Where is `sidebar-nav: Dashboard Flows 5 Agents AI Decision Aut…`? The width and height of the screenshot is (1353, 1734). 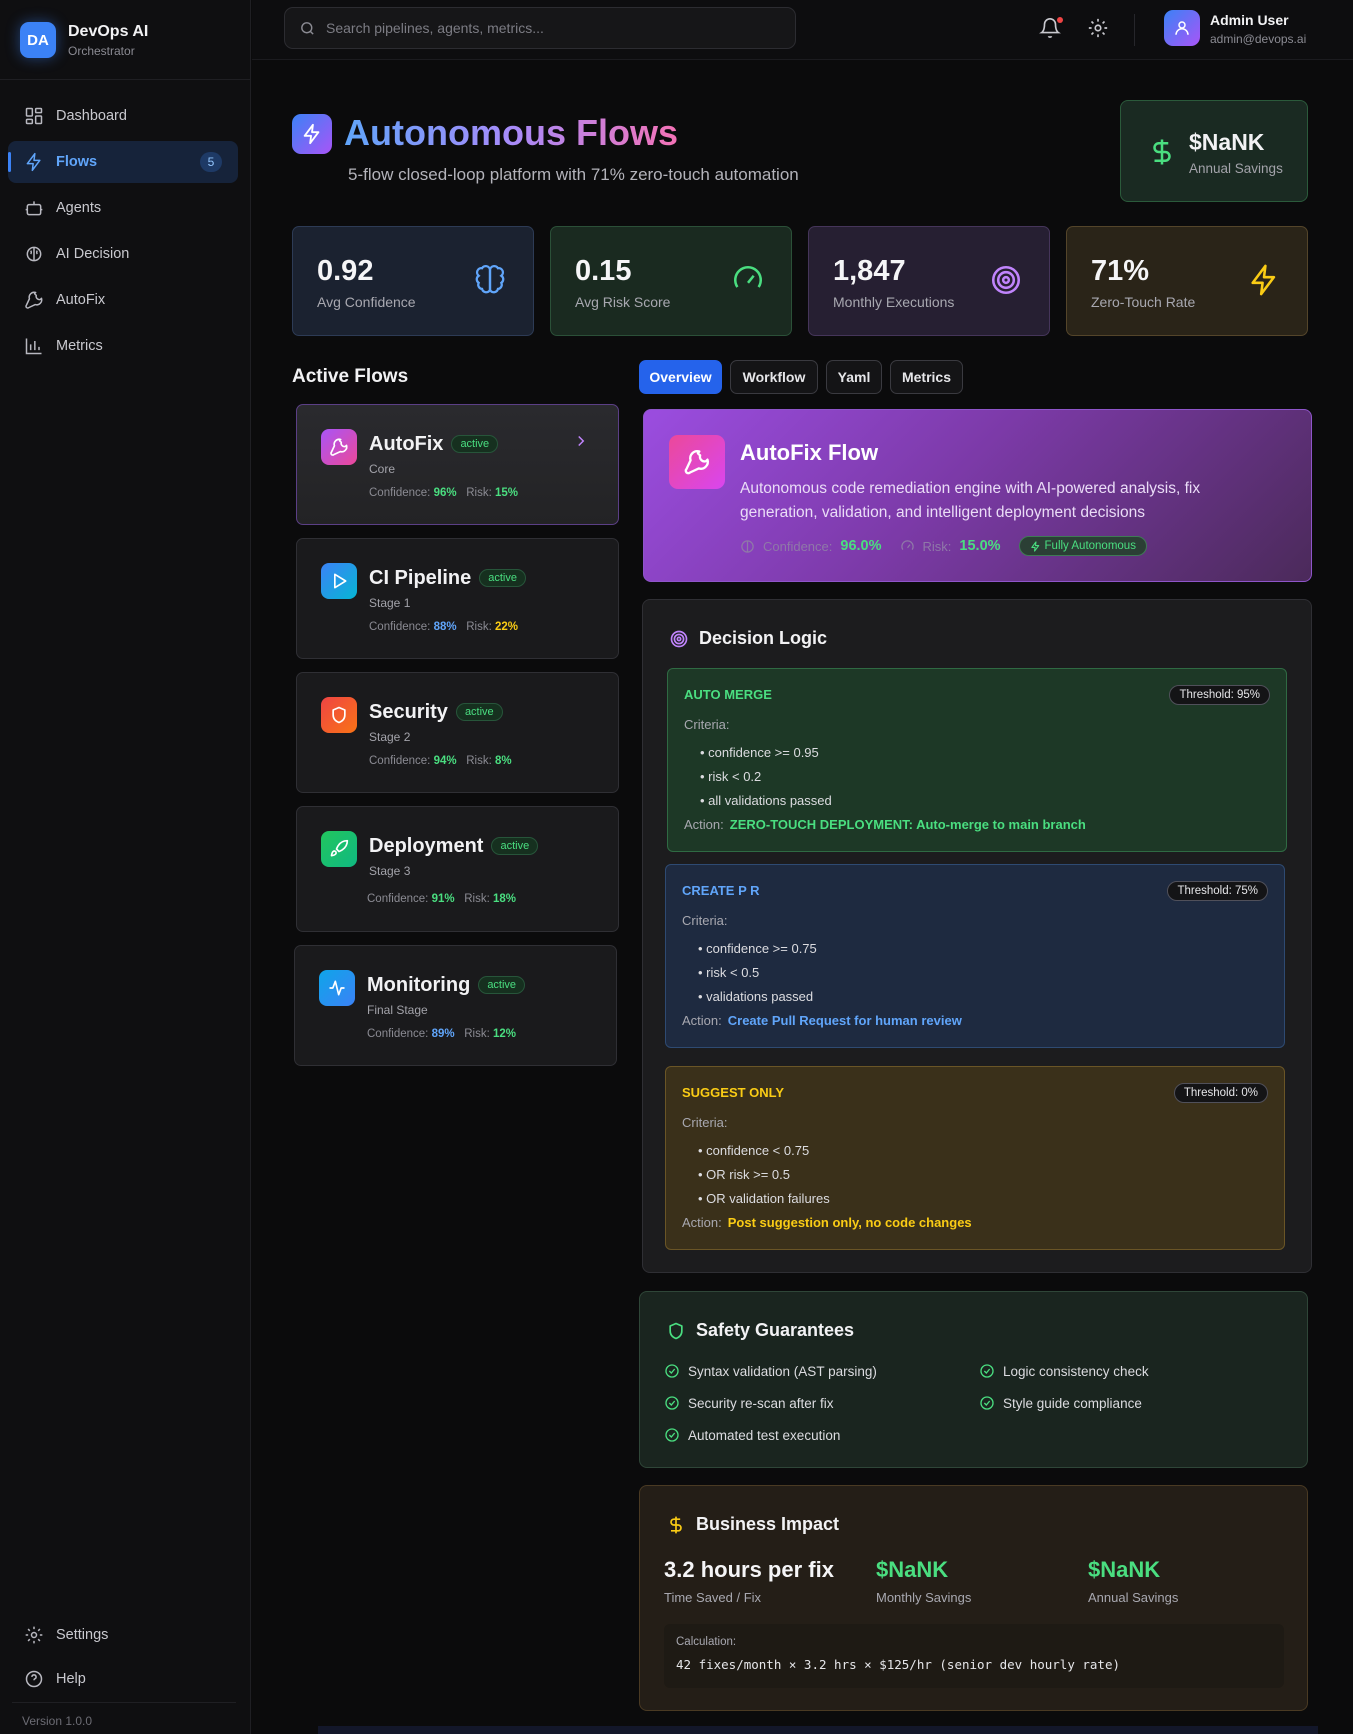
sidebar-nav: Dashboard Flows 5 Agents AI Decision Aut… is located at coordinates (123, 233).